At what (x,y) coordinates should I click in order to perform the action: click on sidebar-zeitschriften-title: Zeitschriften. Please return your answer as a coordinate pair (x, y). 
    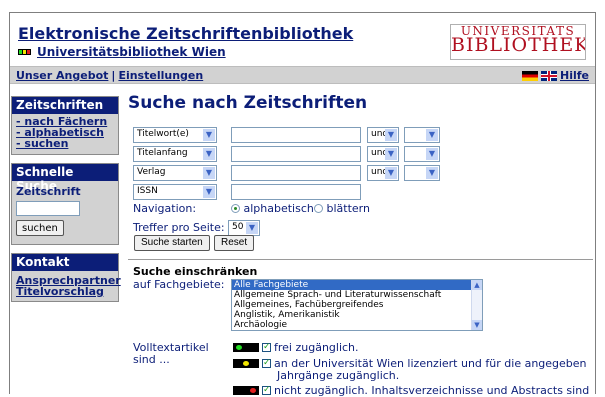
    Looking at the image, I should click on (65, 105).